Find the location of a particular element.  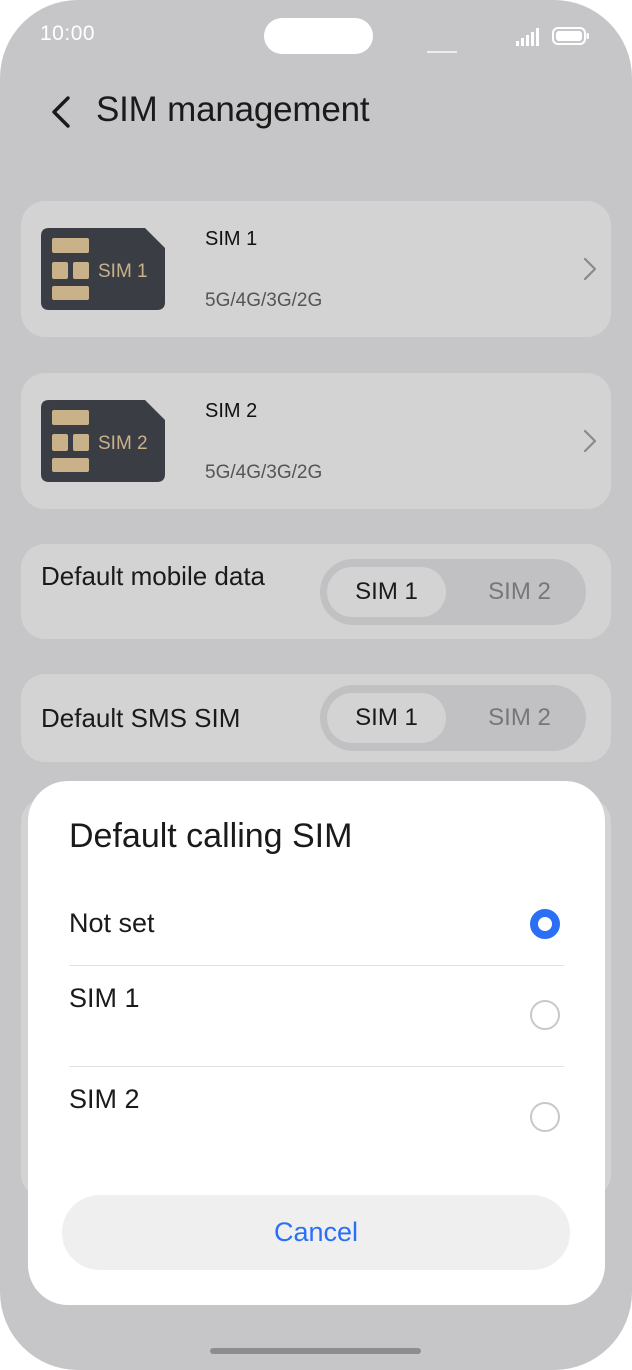

default-mobile-data-label: Default mobile data is located at coordinates (153, 576).